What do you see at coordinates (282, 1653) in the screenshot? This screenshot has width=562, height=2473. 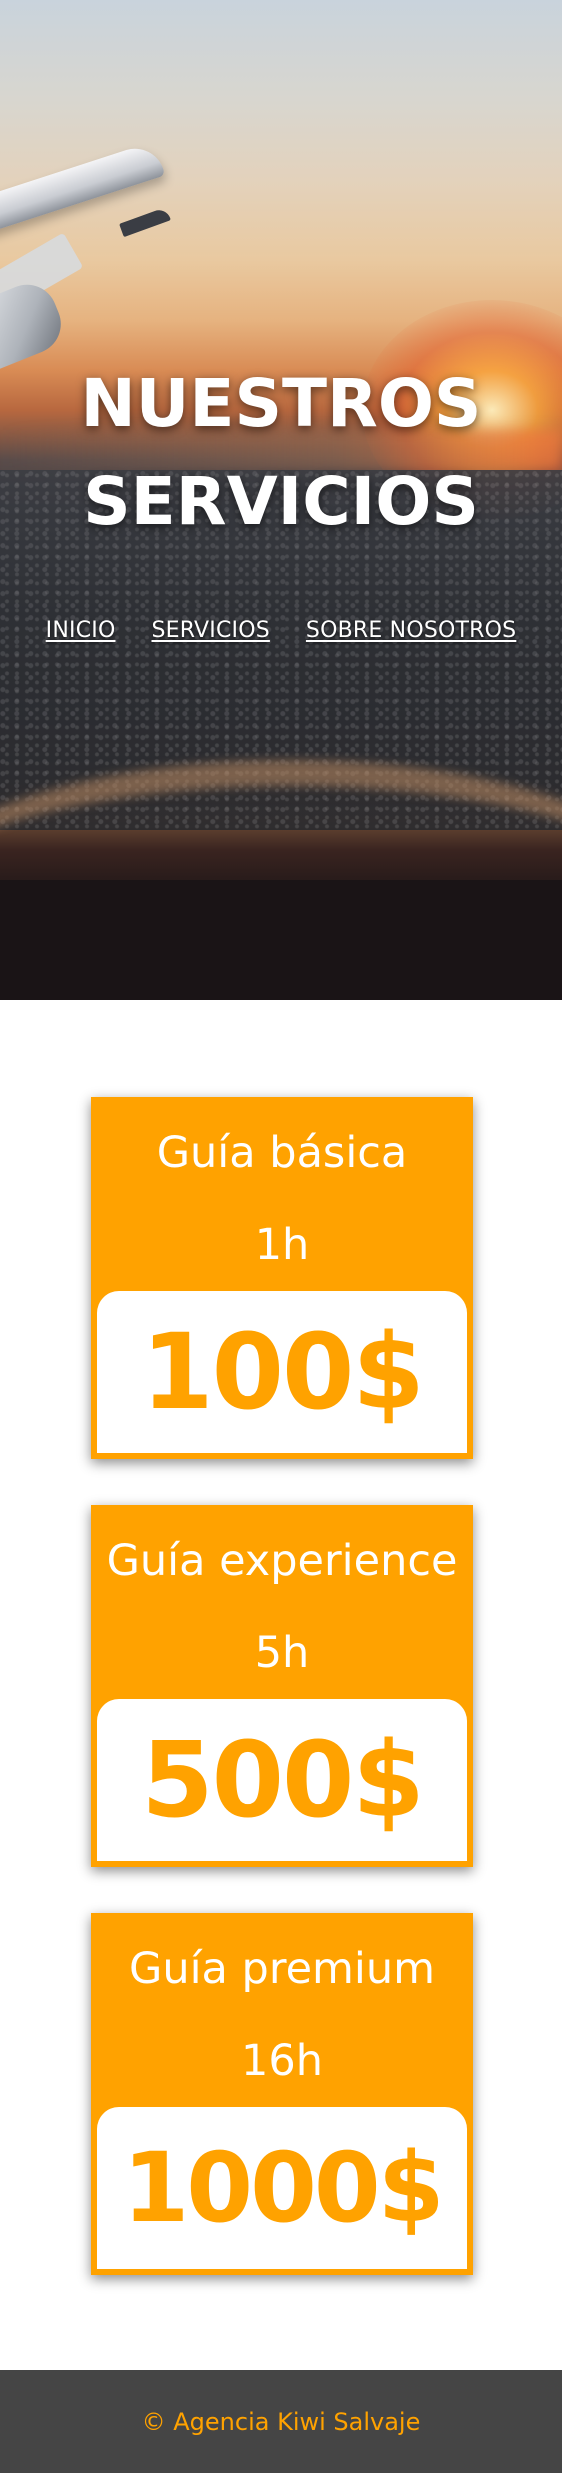 I see `service-card-duration: 5h` at bounding box center [282, 1653].